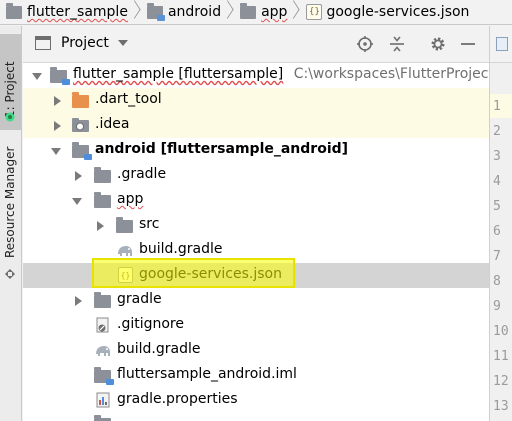  I want to click on tree-row-dart-tool: .dart_tool, so click(256, 100).